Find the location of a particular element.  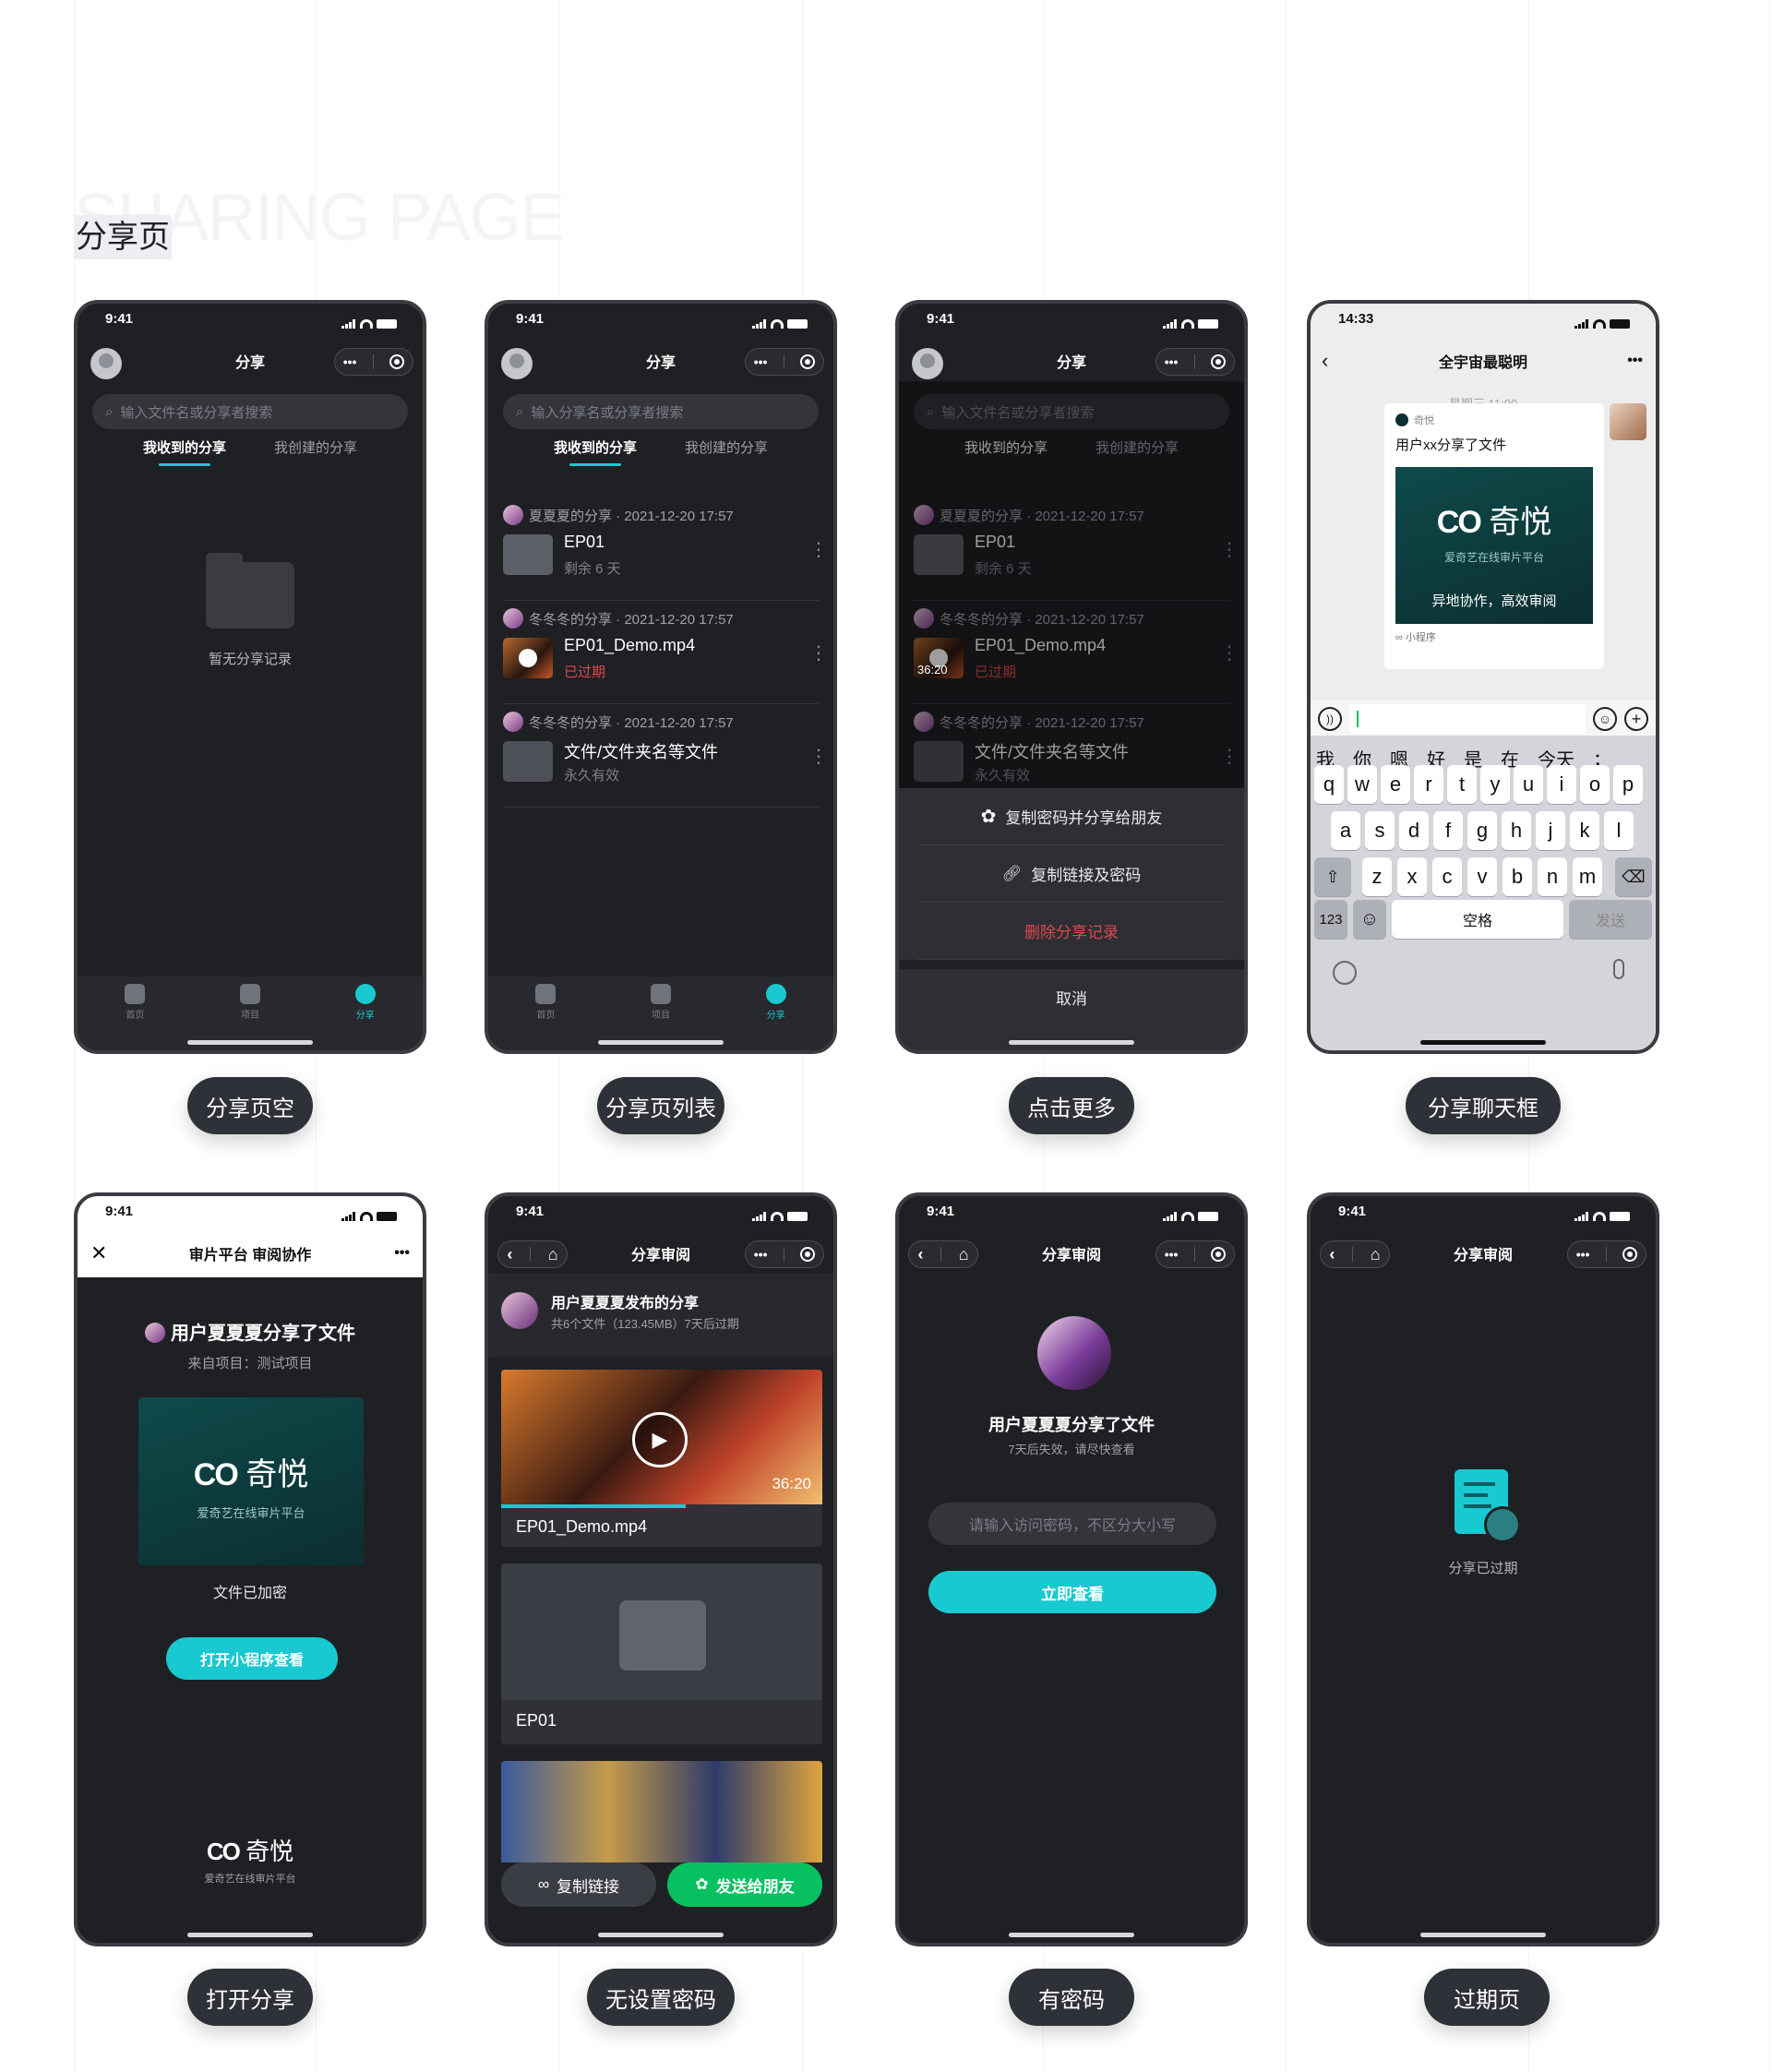

key-y: y is located at coordinates (1495, 784).